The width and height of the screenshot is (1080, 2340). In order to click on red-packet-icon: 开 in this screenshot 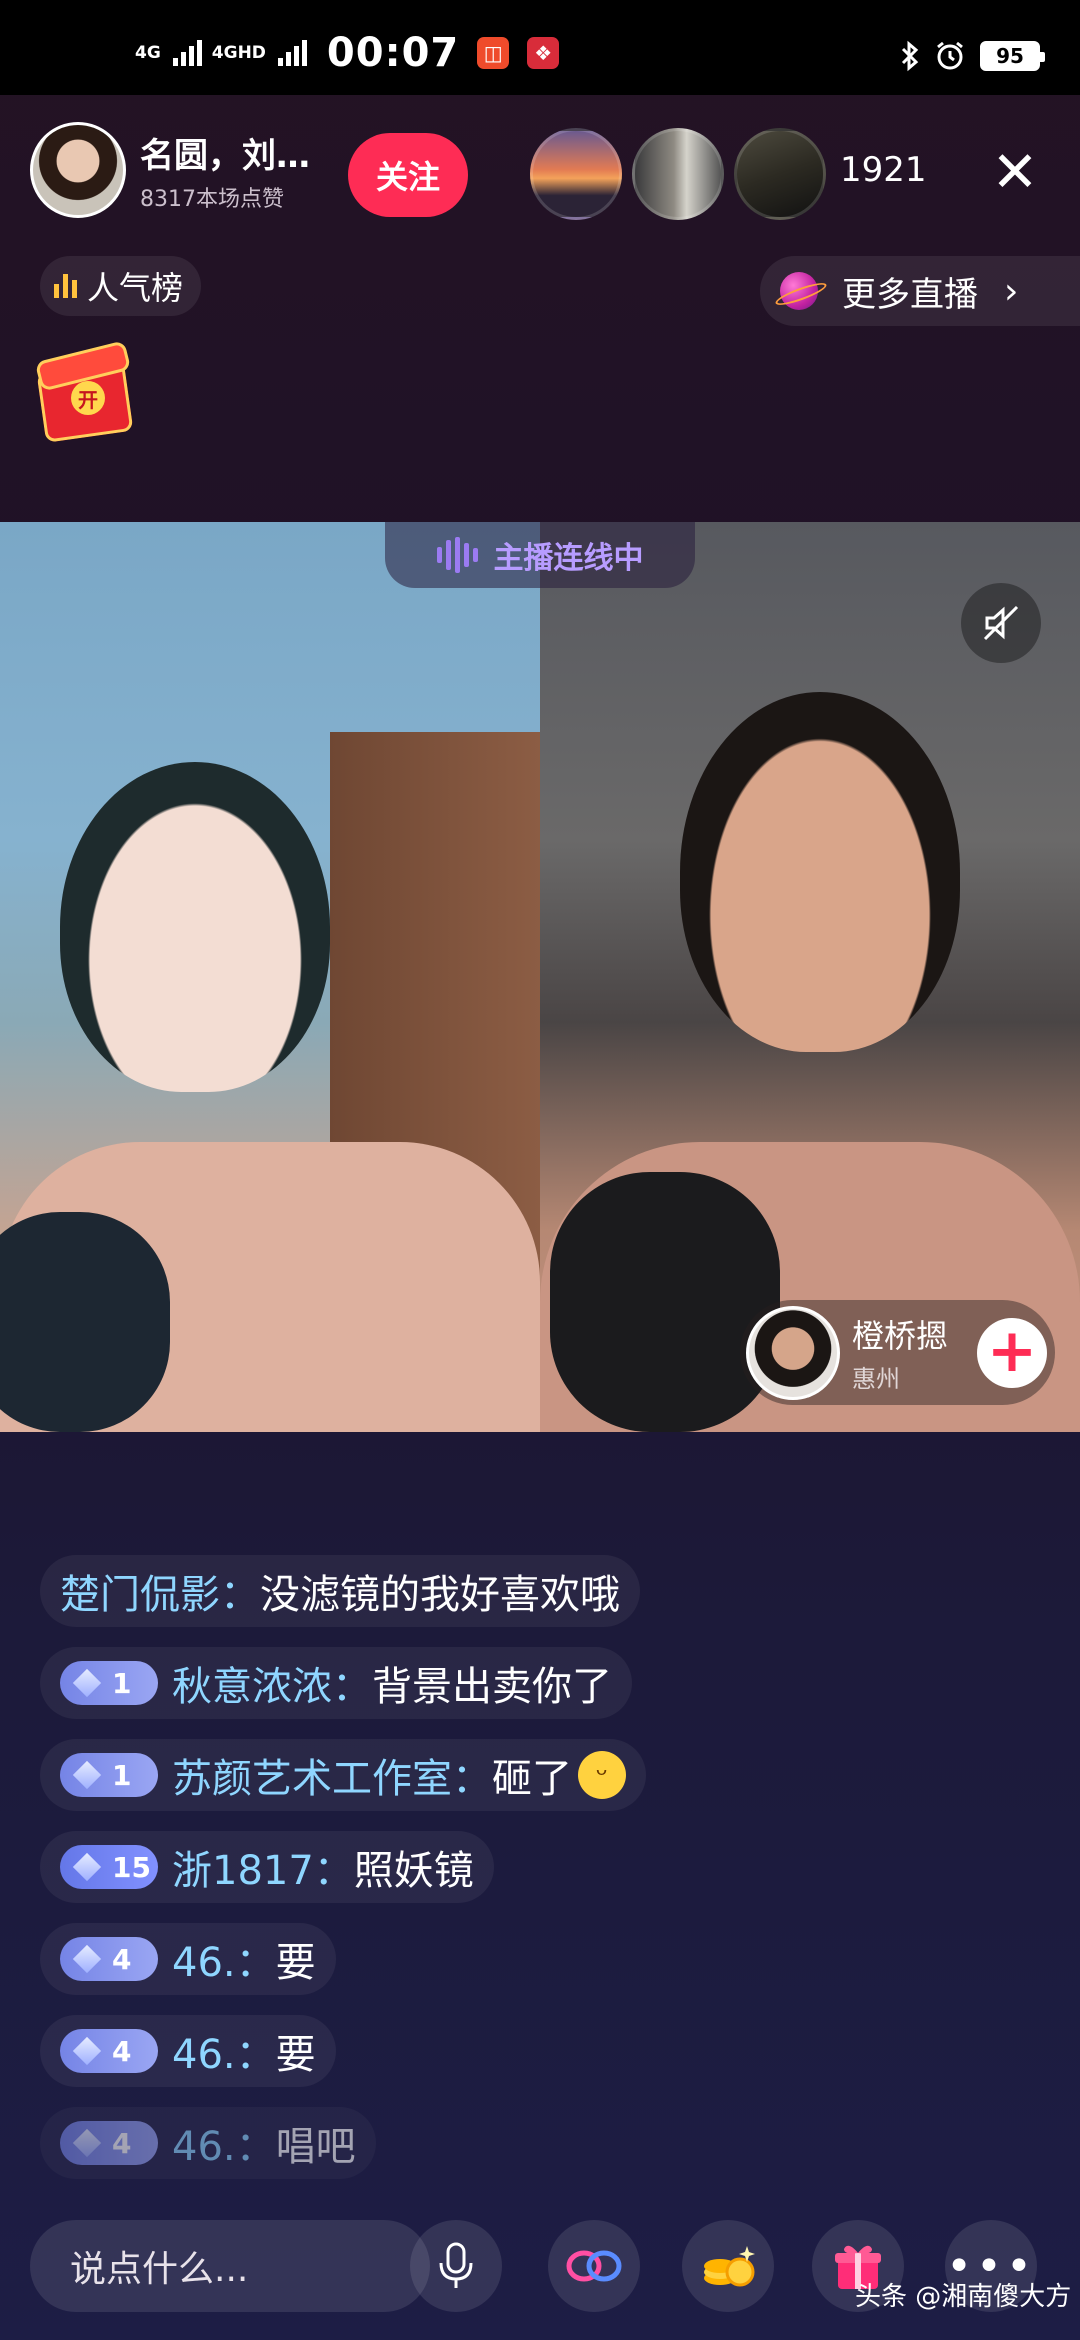, I will do `click(84, 392)`.